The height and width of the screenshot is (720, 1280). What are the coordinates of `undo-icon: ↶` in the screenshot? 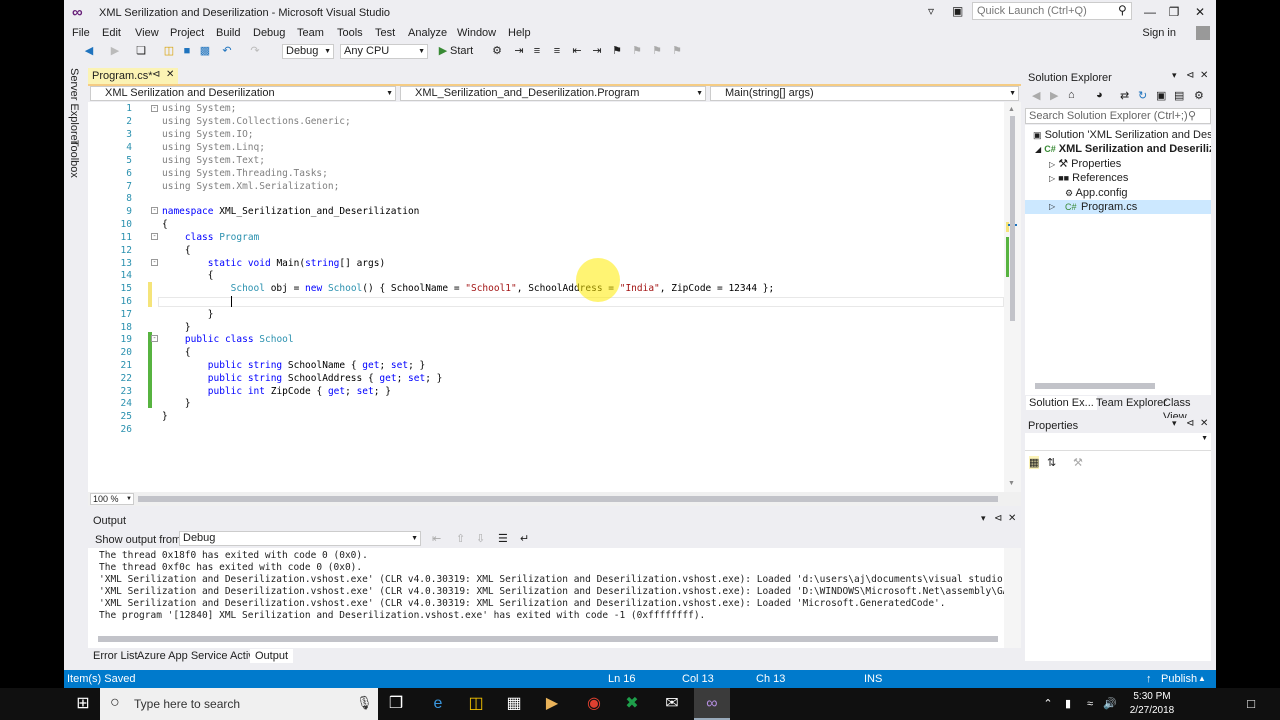 It's located at (227, 51).